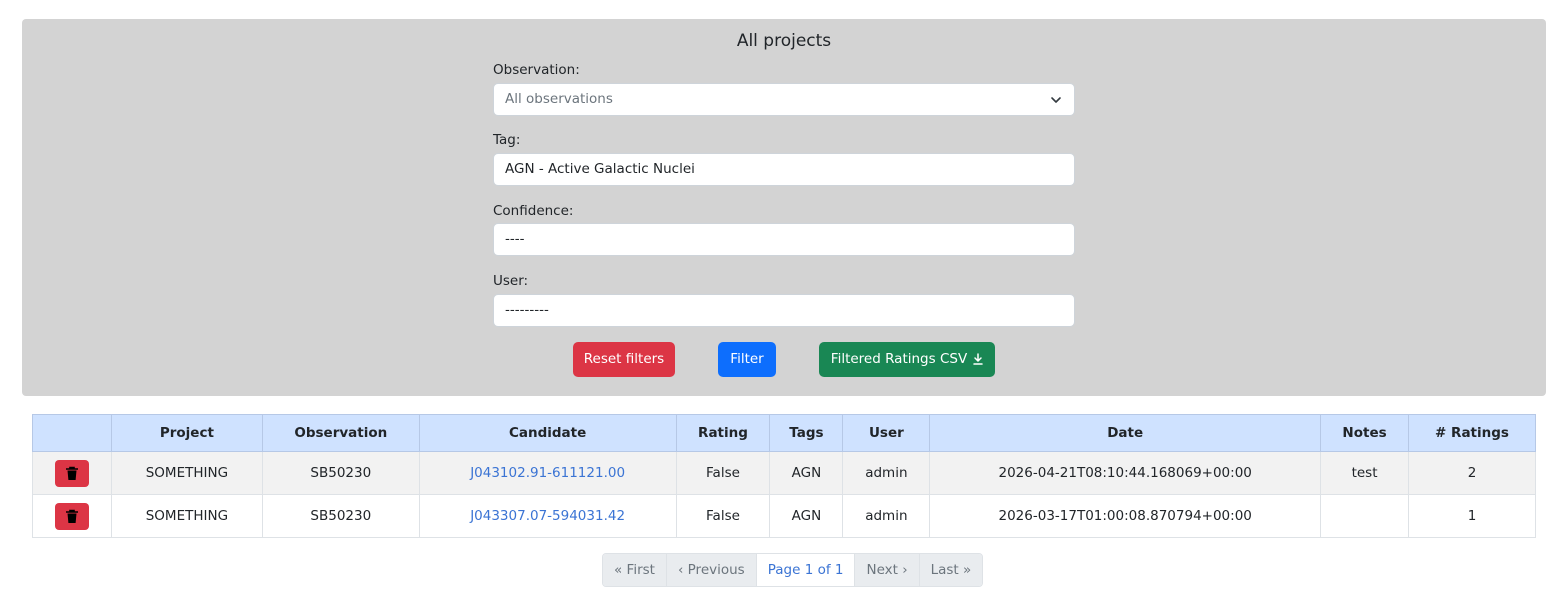 The width and height of the screenshot is (1565, 591). I want to click on pagination-previous: ‹ Previous, so click(711, 570).